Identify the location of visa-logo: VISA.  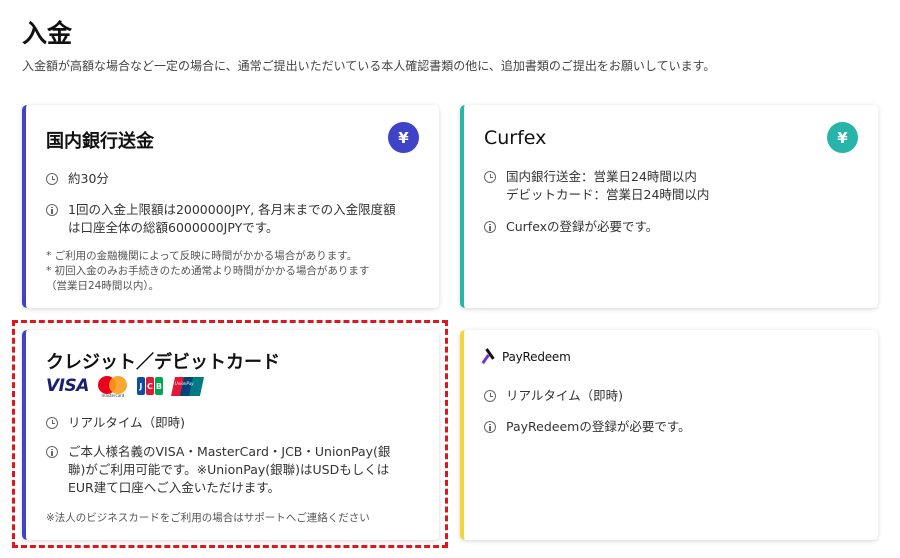
(67, 386).